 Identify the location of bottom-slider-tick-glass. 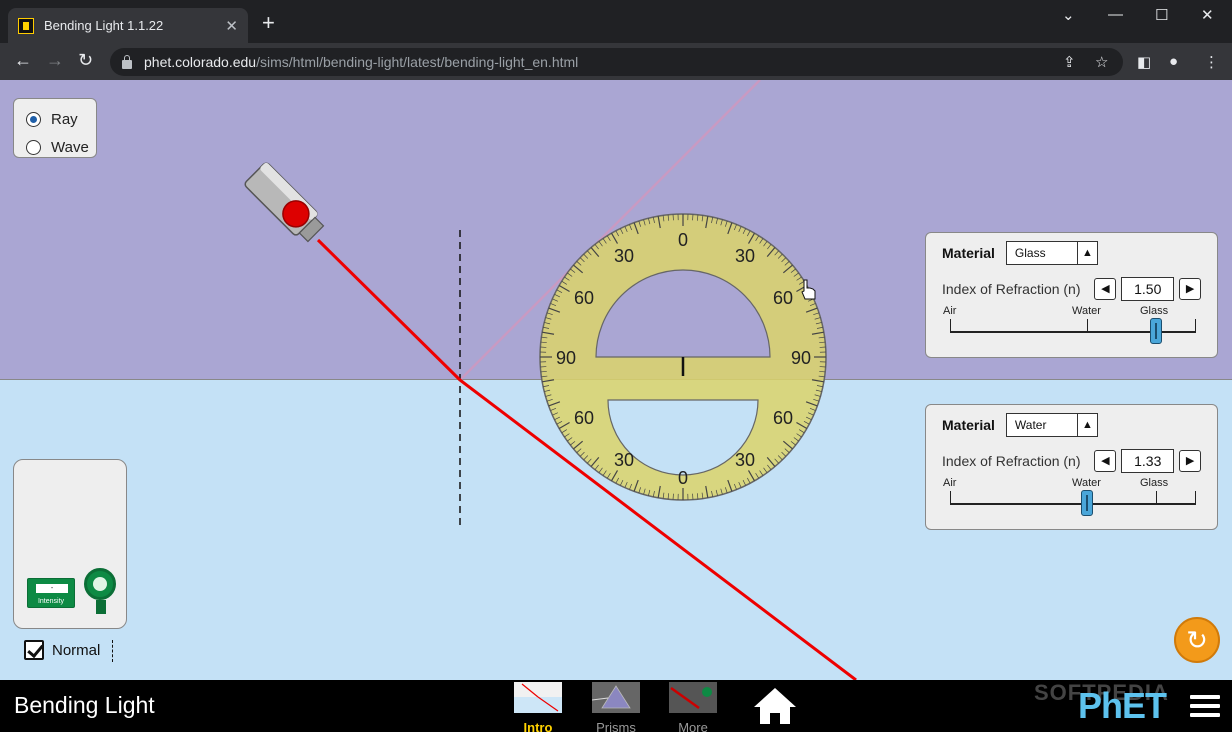
(1156, 497).